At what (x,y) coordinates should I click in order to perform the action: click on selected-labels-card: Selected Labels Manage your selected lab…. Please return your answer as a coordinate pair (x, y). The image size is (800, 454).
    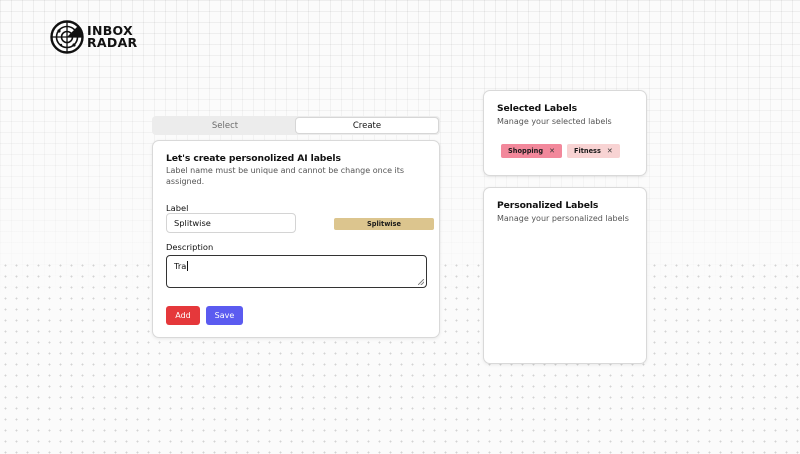
    Looking at the image, I should click on (565, 133).